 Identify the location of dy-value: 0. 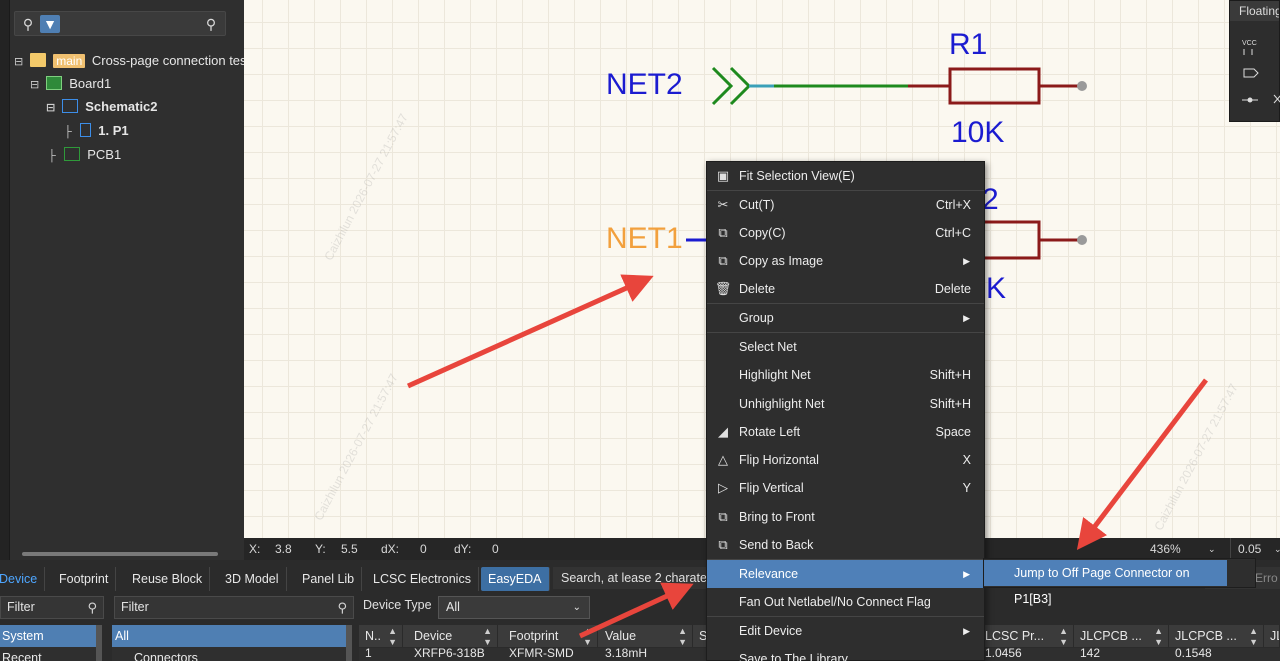
(495, 549).